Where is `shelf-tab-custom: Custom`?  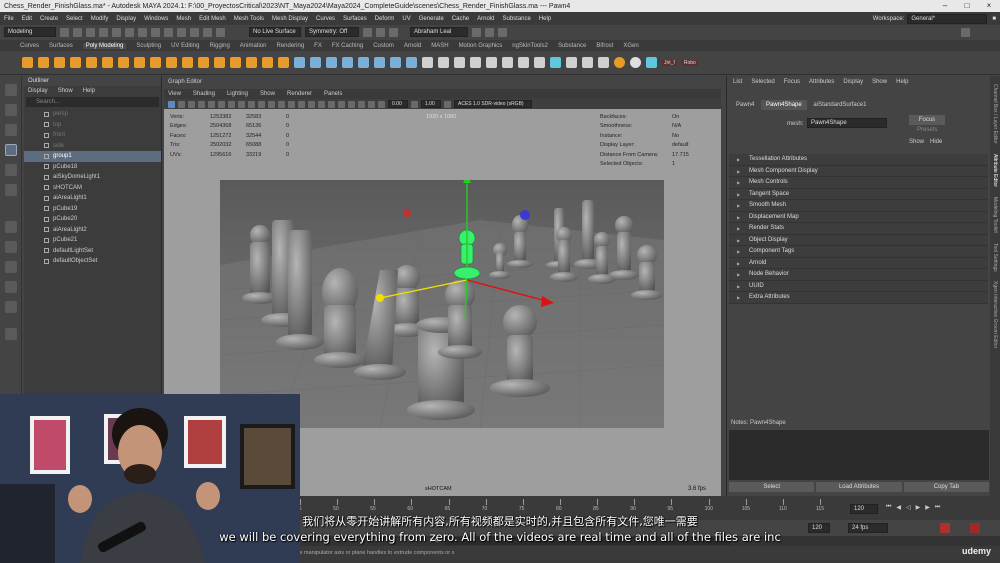 shelf-tab-custom: Custom is located at coordinates (383, 46).